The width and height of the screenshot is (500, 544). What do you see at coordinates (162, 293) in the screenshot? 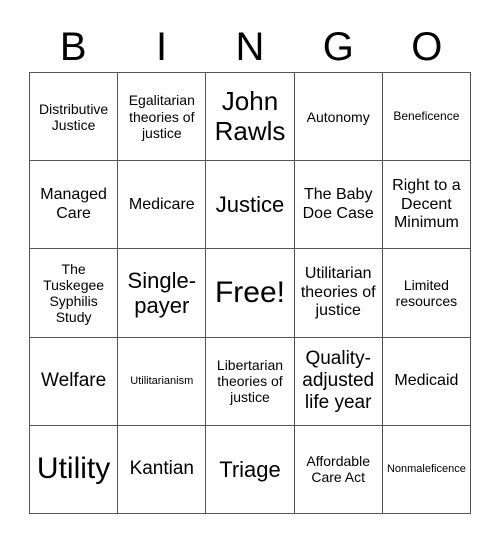
I see `bingo-cell: Single-payer` at bounding box center [162, 293].